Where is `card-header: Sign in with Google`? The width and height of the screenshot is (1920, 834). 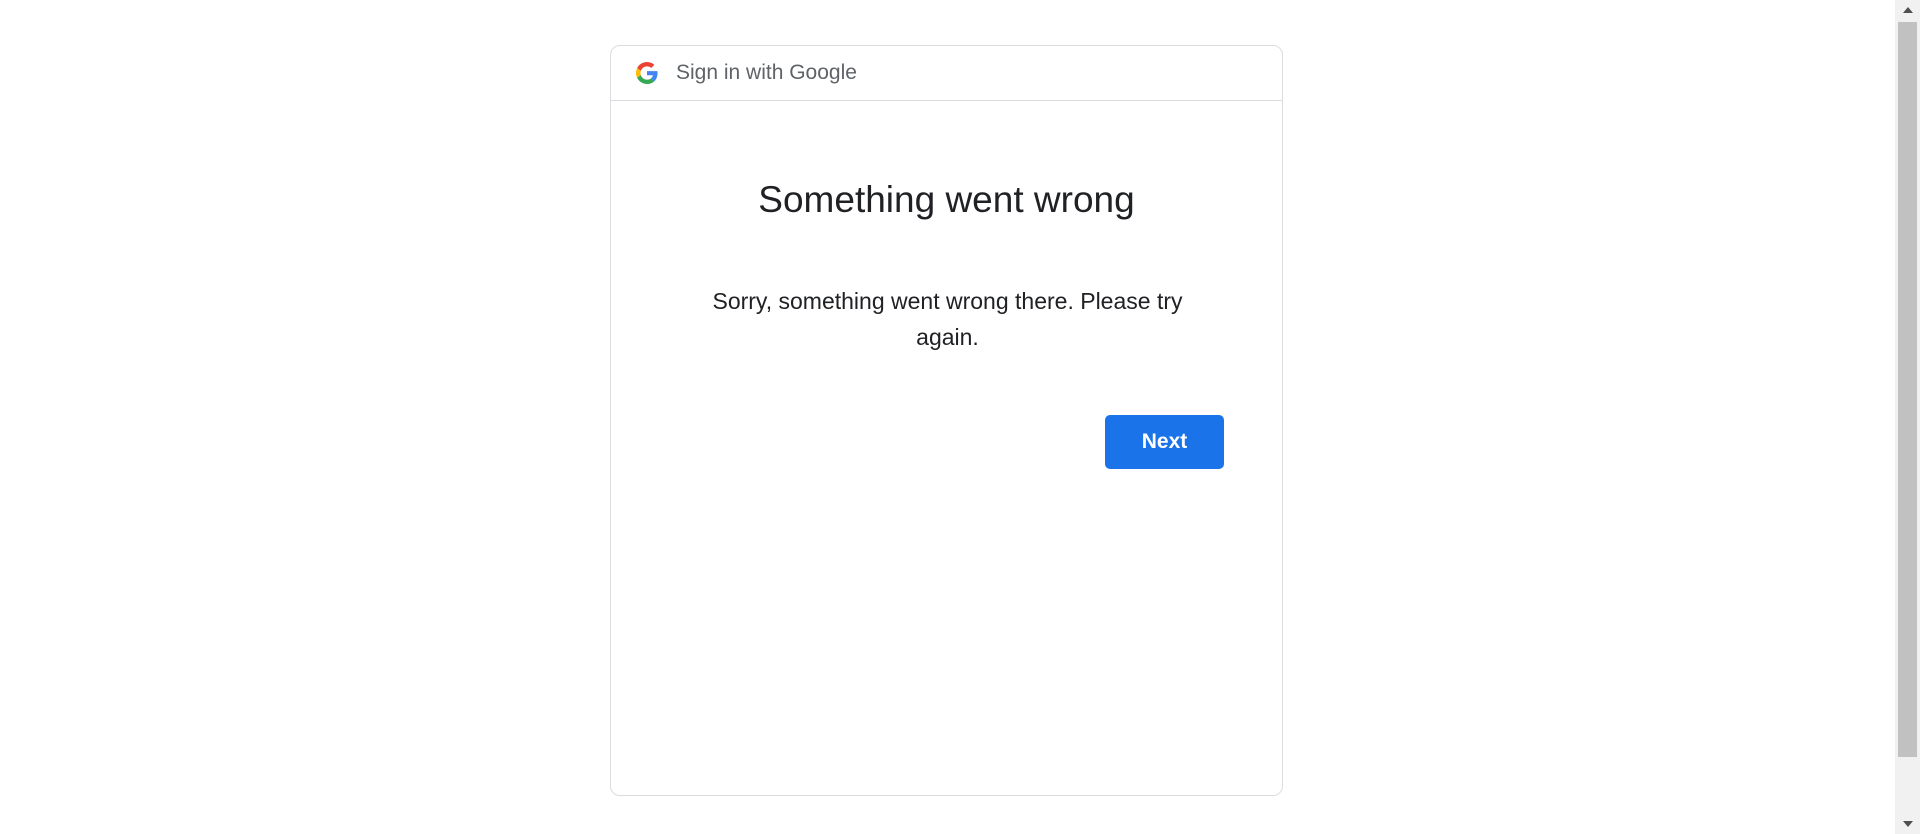
card-header: Sign in with Google is located at coordinates (946, 73).